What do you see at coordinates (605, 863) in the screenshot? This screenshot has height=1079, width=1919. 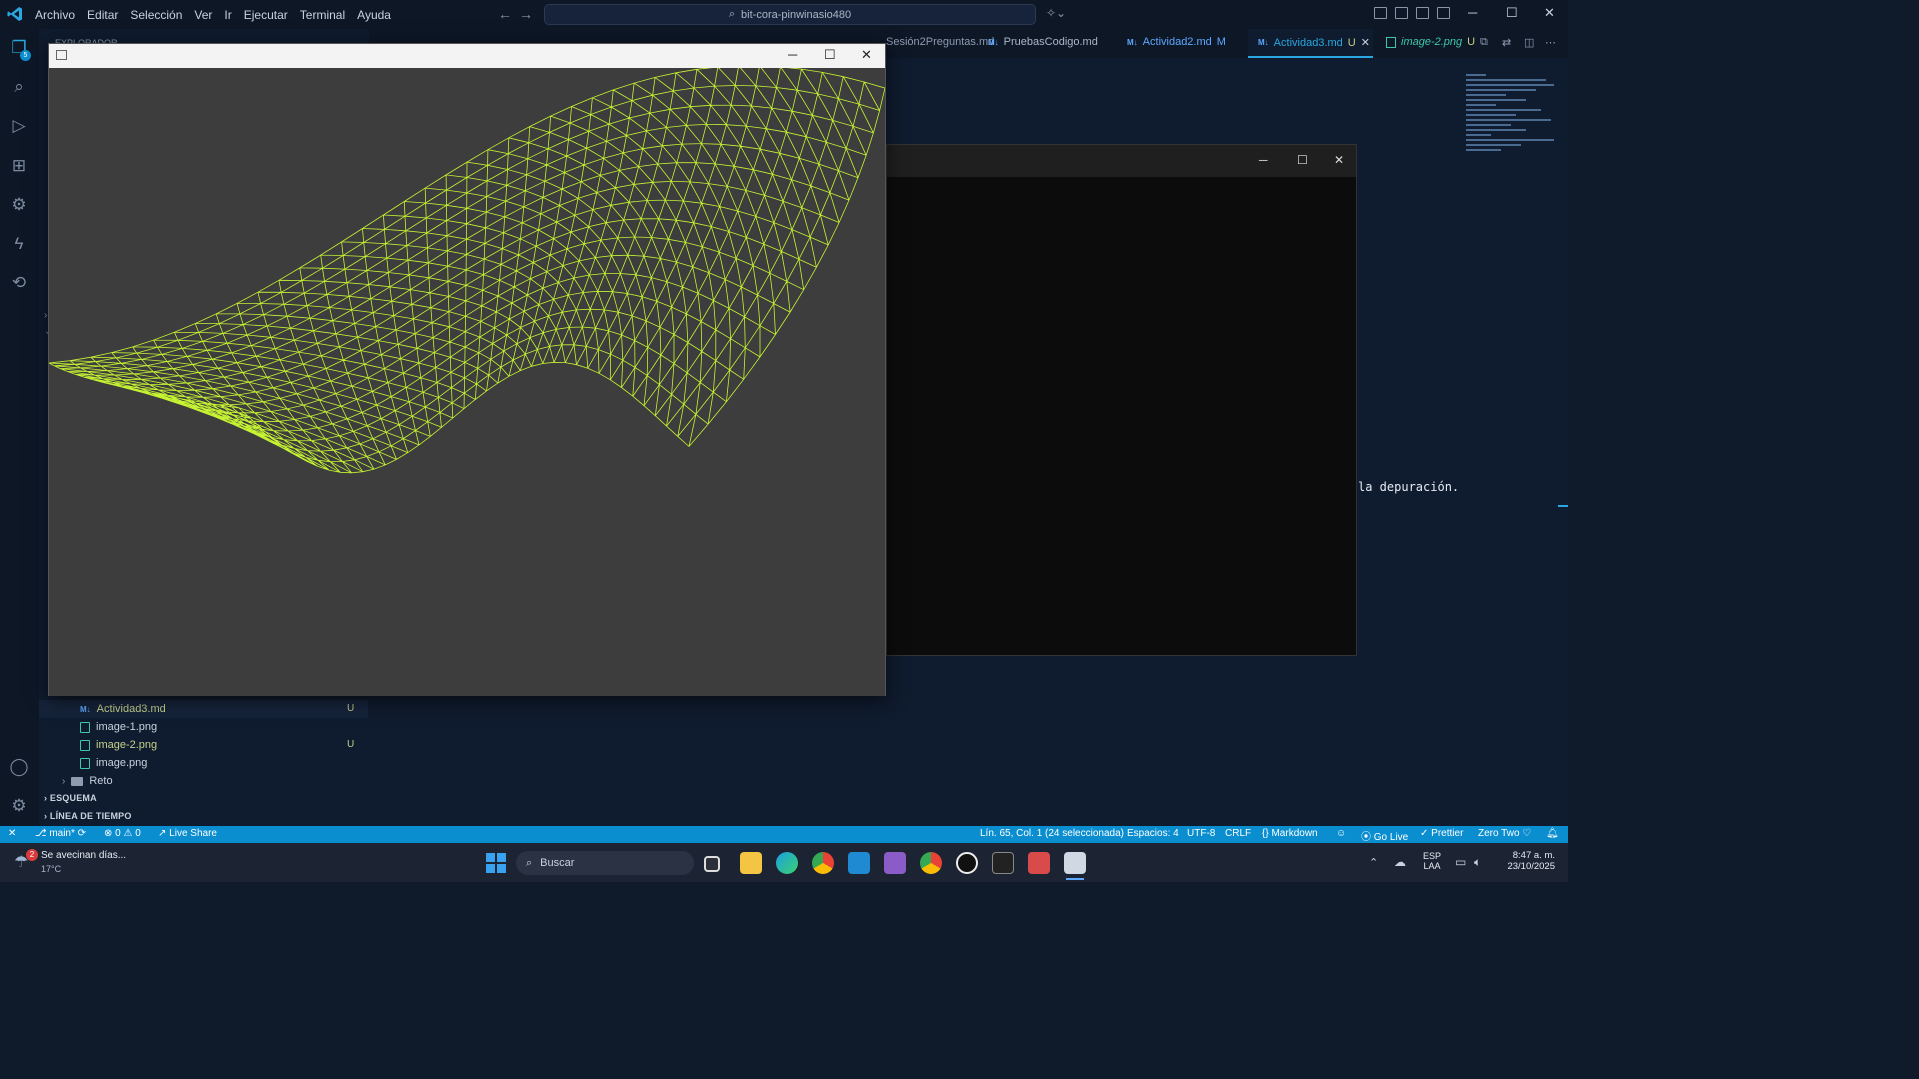 I see `taskbar-search: ⌕ Buscar` at bounding box center [605, 863].